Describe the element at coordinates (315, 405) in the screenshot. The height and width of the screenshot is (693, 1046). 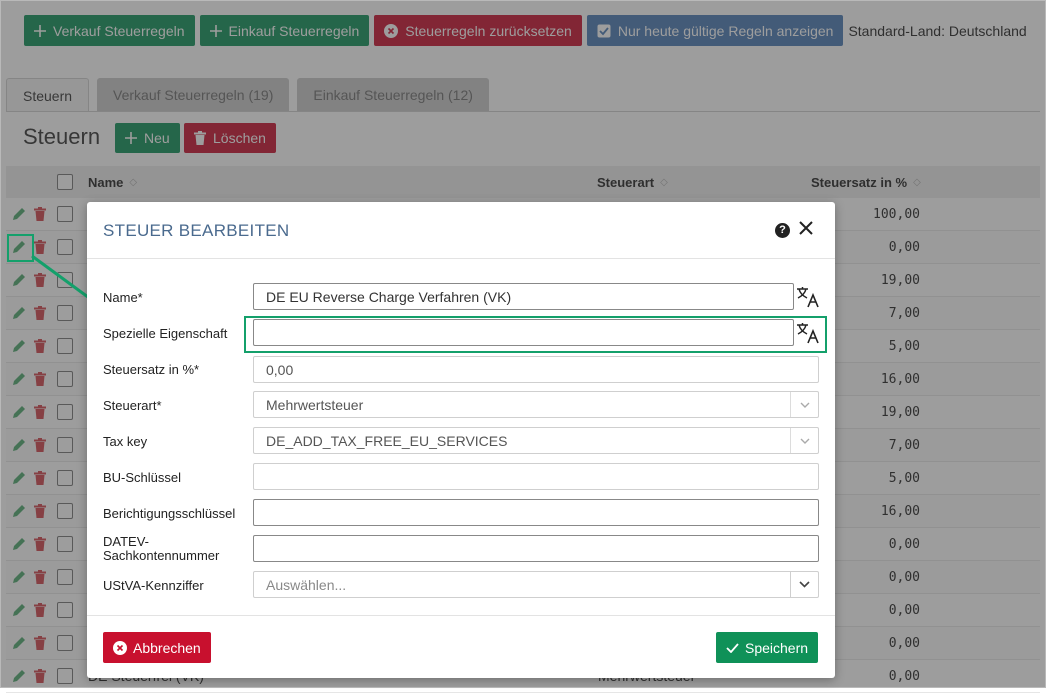
I see `tax-type-value: Mehrwertsteuer` at that location.